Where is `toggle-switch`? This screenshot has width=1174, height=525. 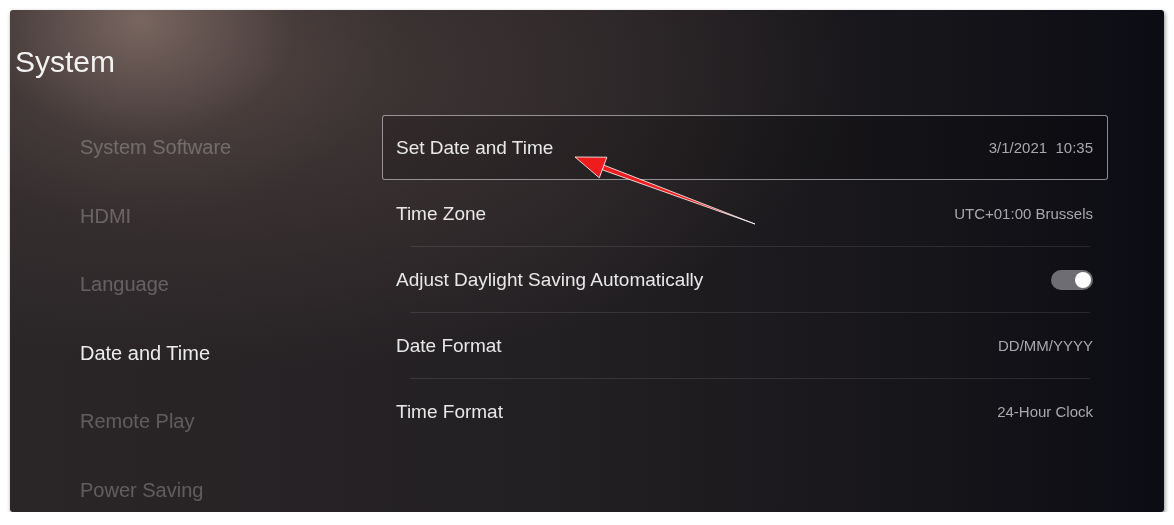 toggle-switch is located at coordinates (1072, 279).